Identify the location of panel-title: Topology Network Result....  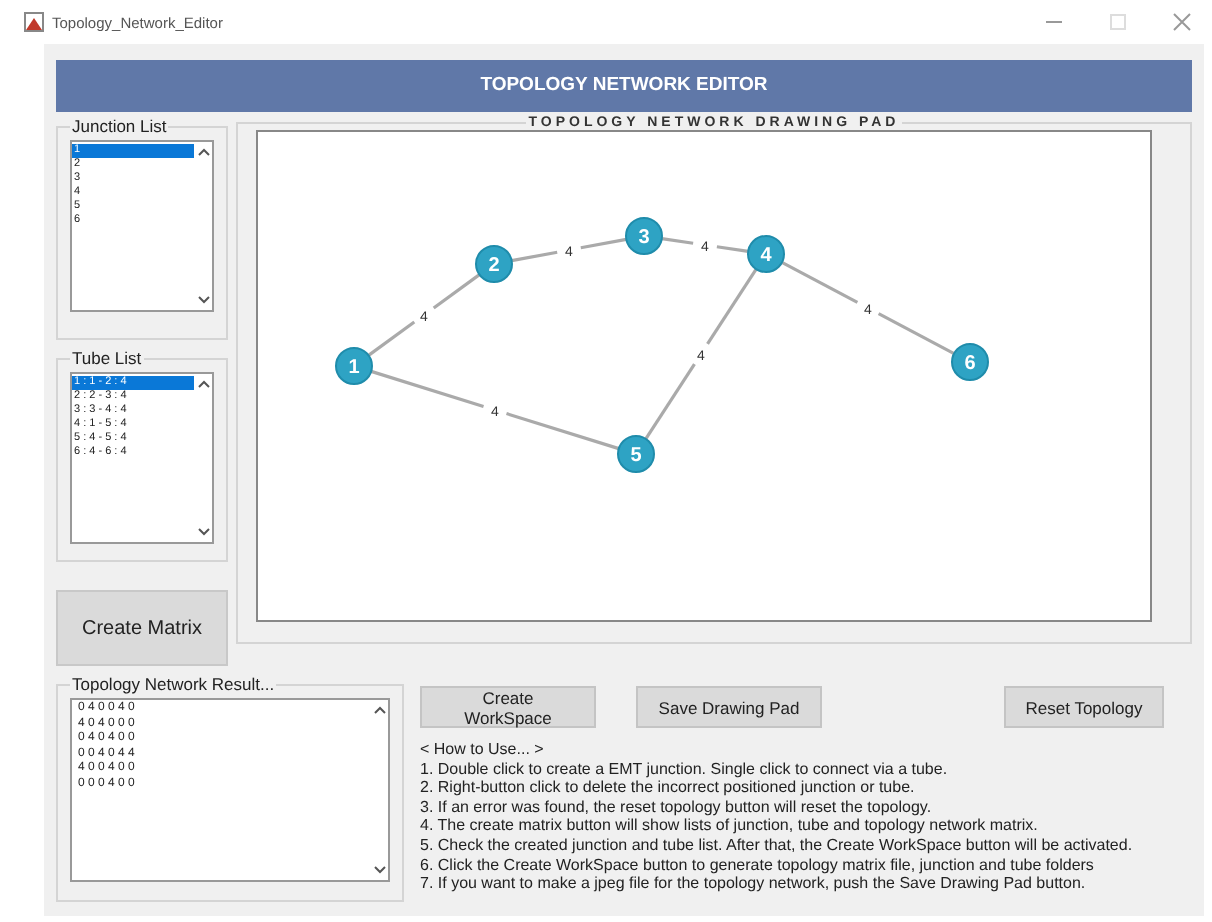
(173, 684).